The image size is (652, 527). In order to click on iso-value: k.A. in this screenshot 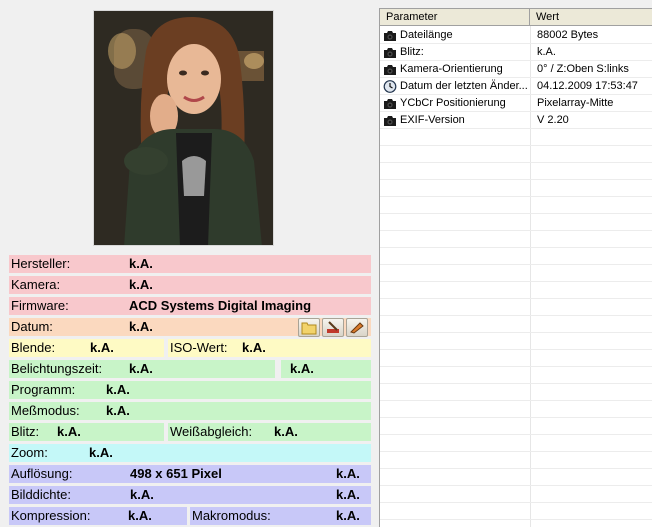, I will do `click(254, 347)`.